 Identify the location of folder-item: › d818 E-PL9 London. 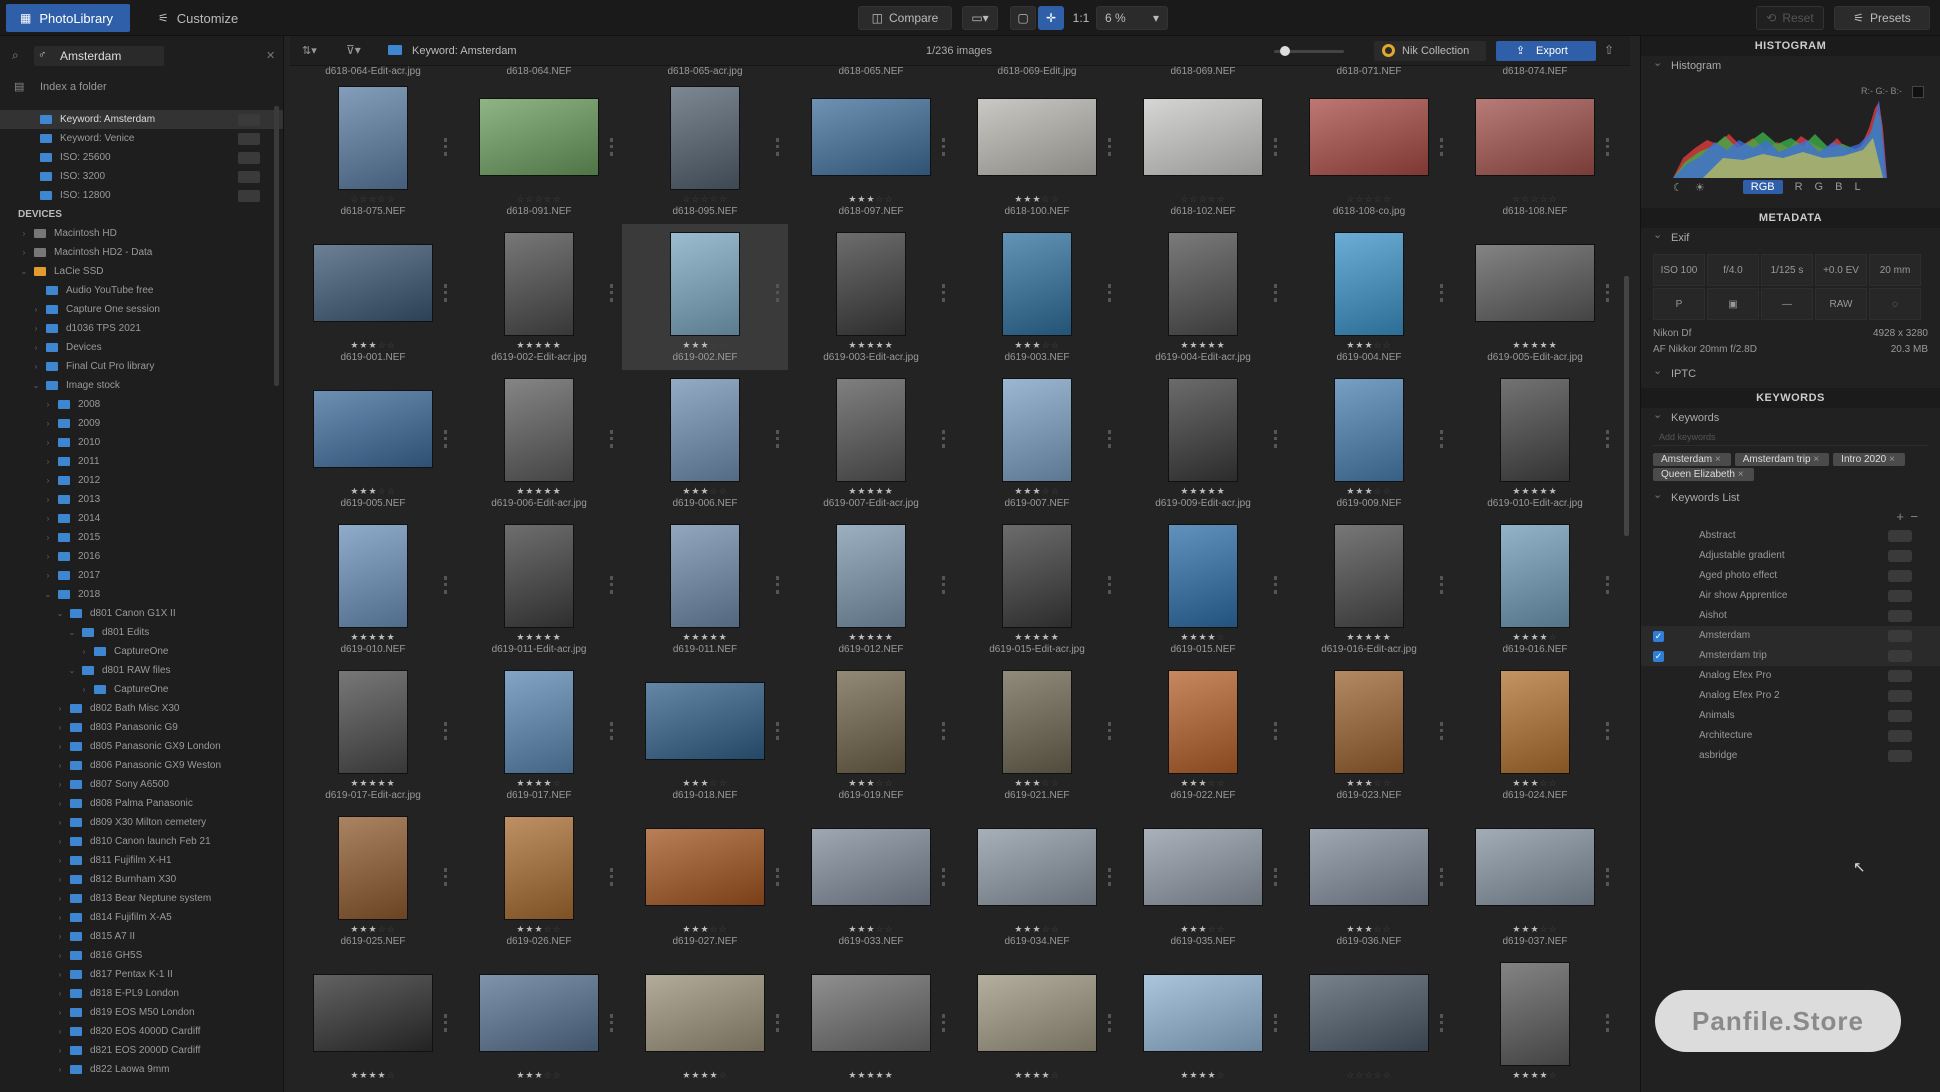
(141, 993).